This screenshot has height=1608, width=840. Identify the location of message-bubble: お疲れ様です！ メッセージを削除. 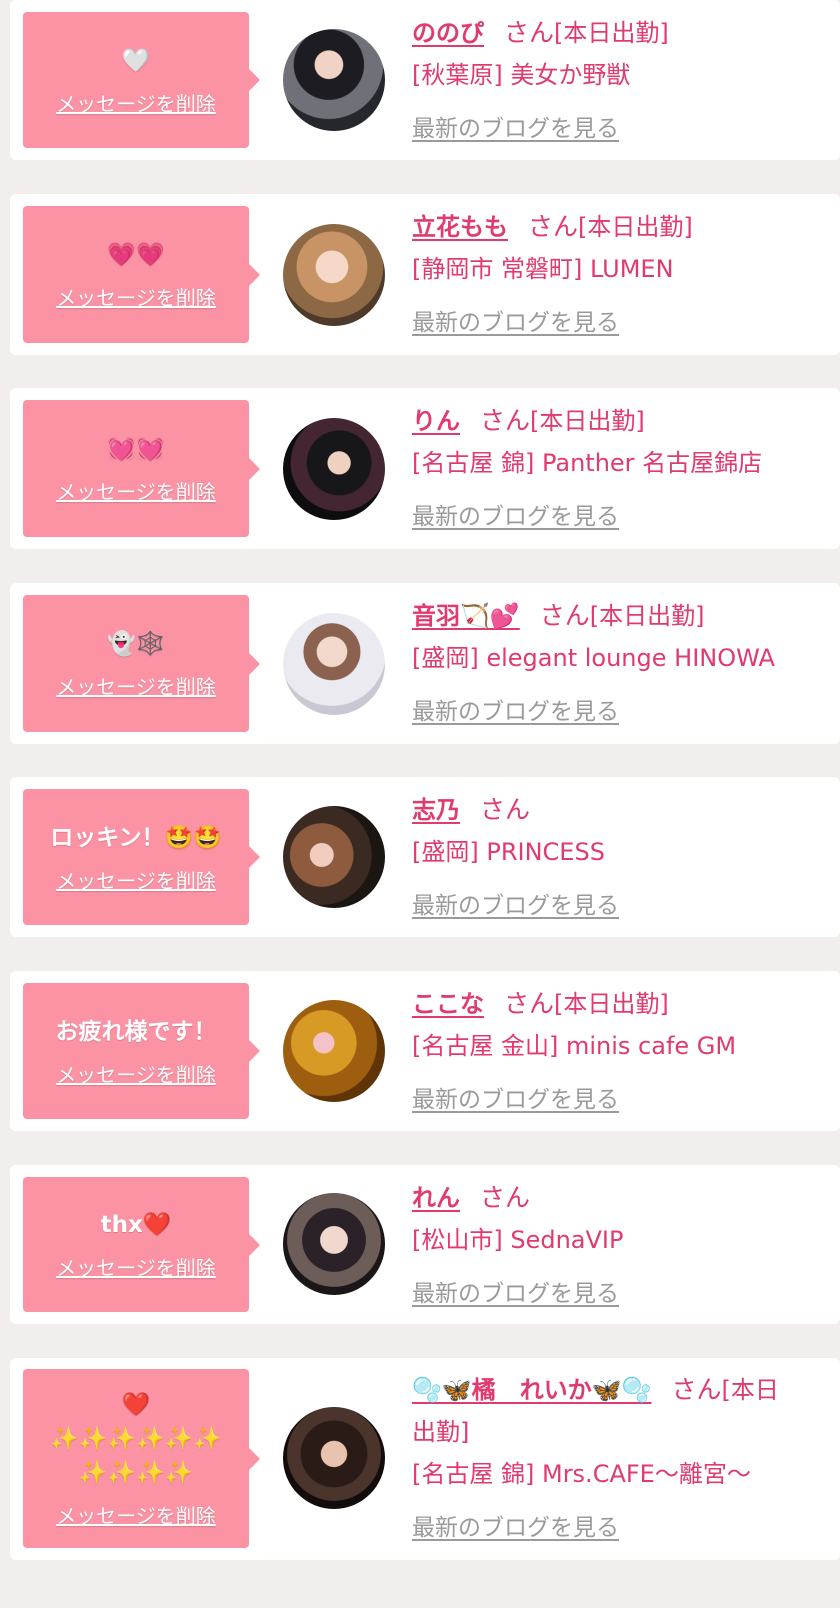
(141, 1051).